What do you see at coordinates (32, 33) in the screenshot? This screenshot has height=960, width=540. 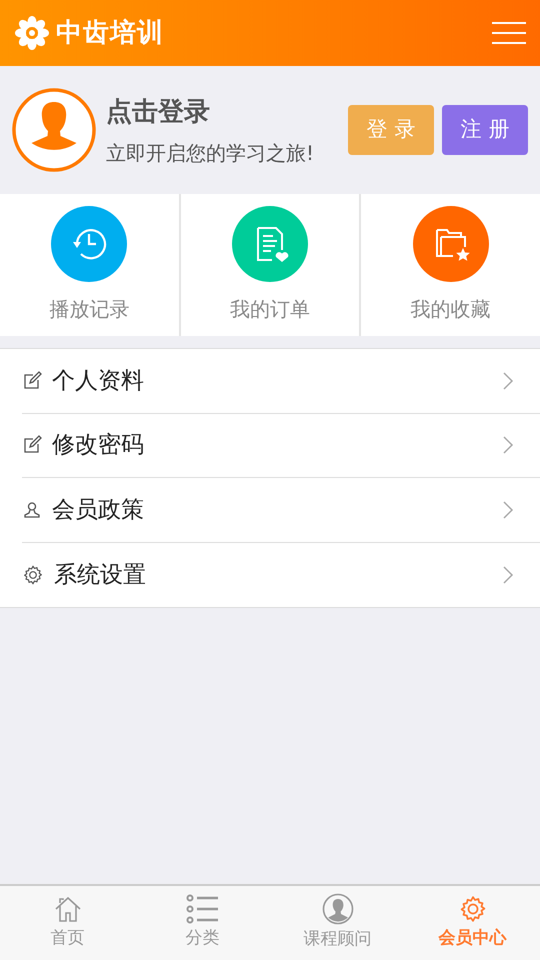 I see `flower-logo-icon` at bounding box center [32, 33].